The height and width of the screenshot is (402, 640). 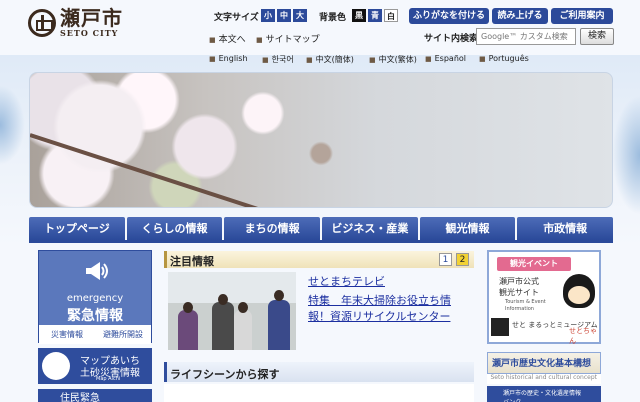 What do you see at coordinates (526, 36) in the screenshot?
I see `site-search-input` at bounding box center [526, 36].